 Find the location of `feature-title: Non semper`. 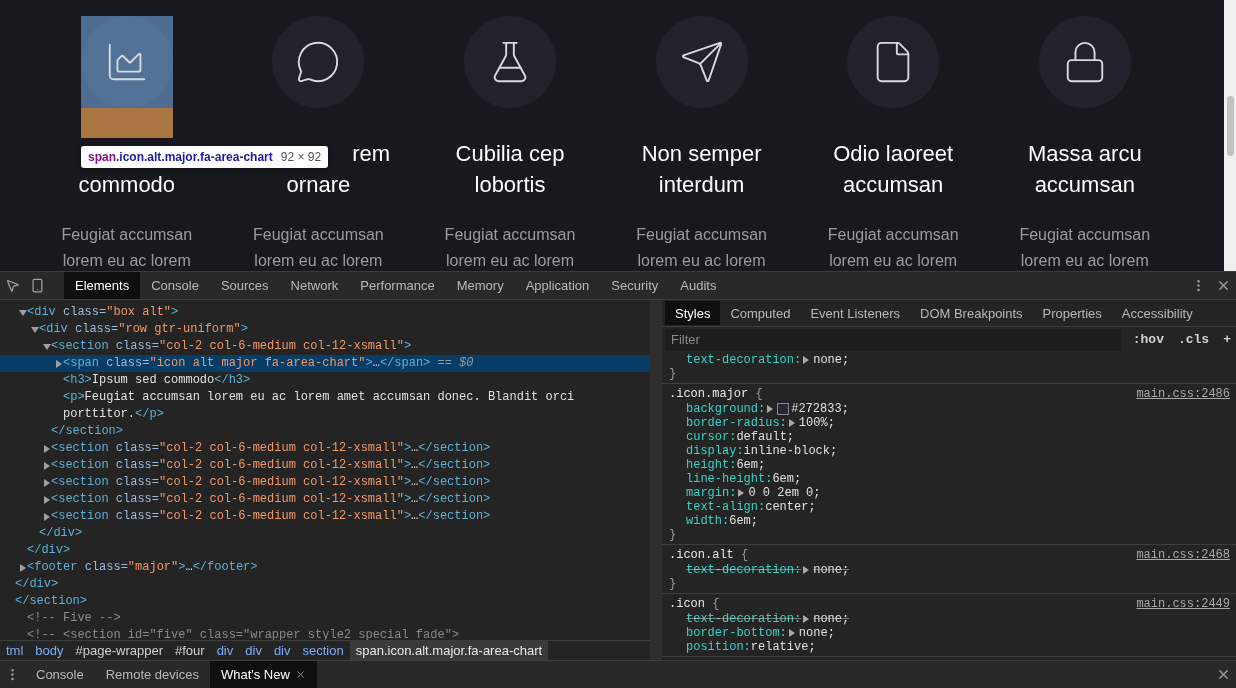

feature-title: Non semper is located at coordinates (701, 154).